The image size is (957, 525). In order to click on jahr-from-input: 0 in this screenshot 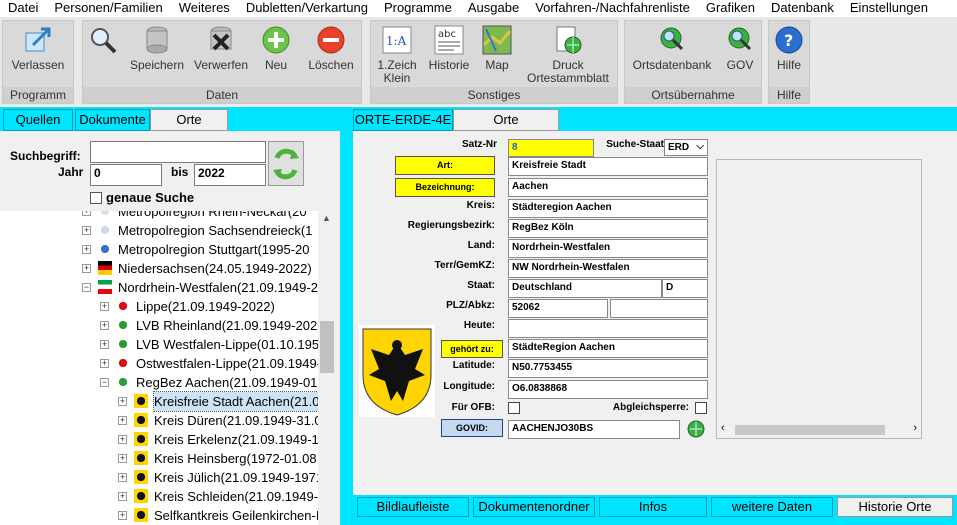, I will do `click(126, 175)`.